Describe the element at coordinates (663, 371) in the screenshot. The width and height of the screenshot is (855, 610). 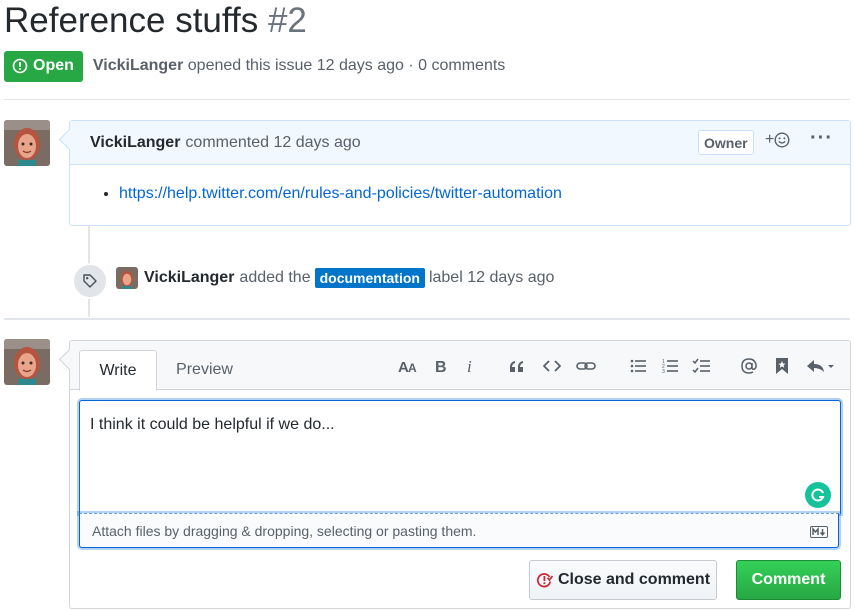
I see `svg-text: 3` at that location.